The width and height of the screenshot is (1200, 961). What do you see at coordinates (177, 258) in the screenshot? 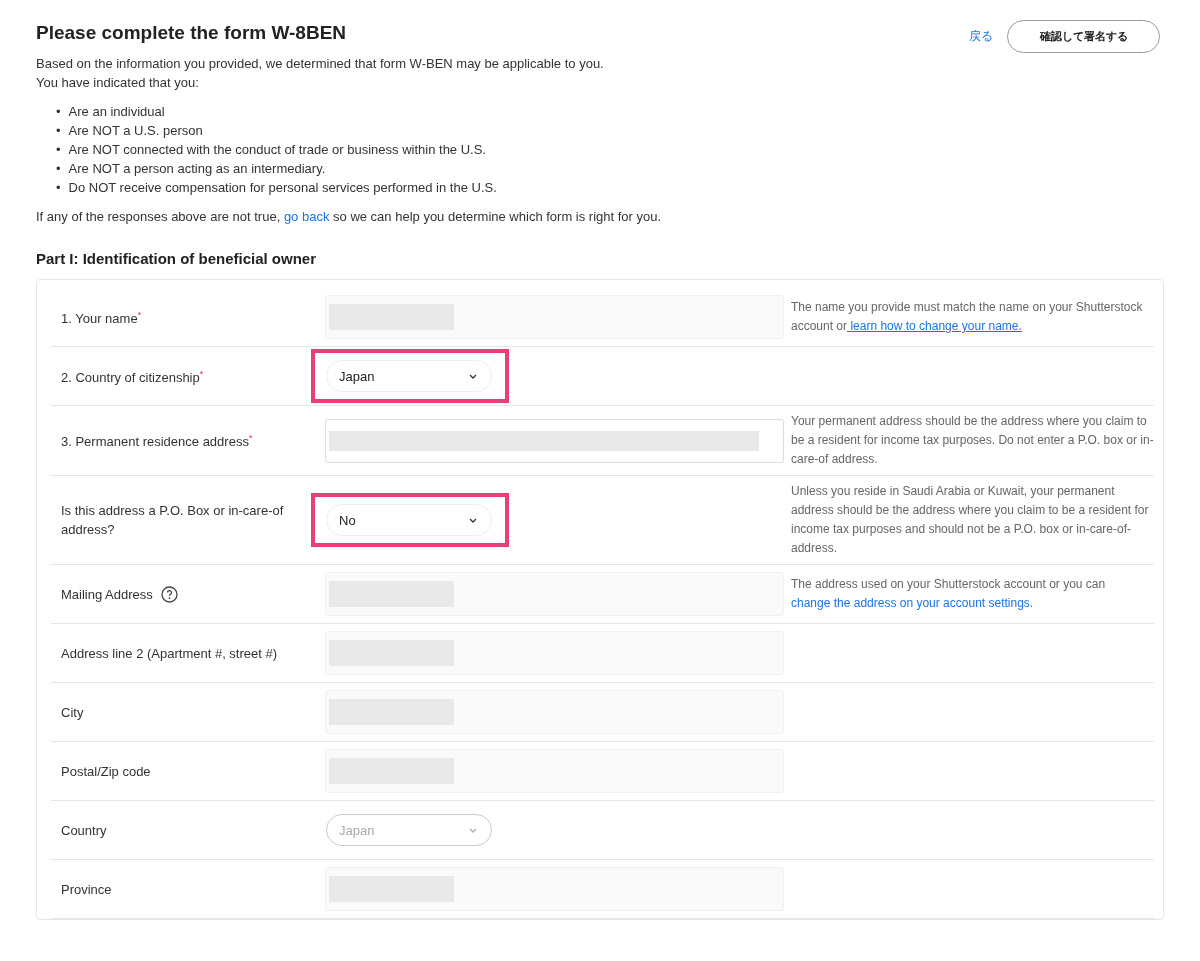
I see `section-title: Part I: Identification of beneficial owner` at bounding box center [177, 258].